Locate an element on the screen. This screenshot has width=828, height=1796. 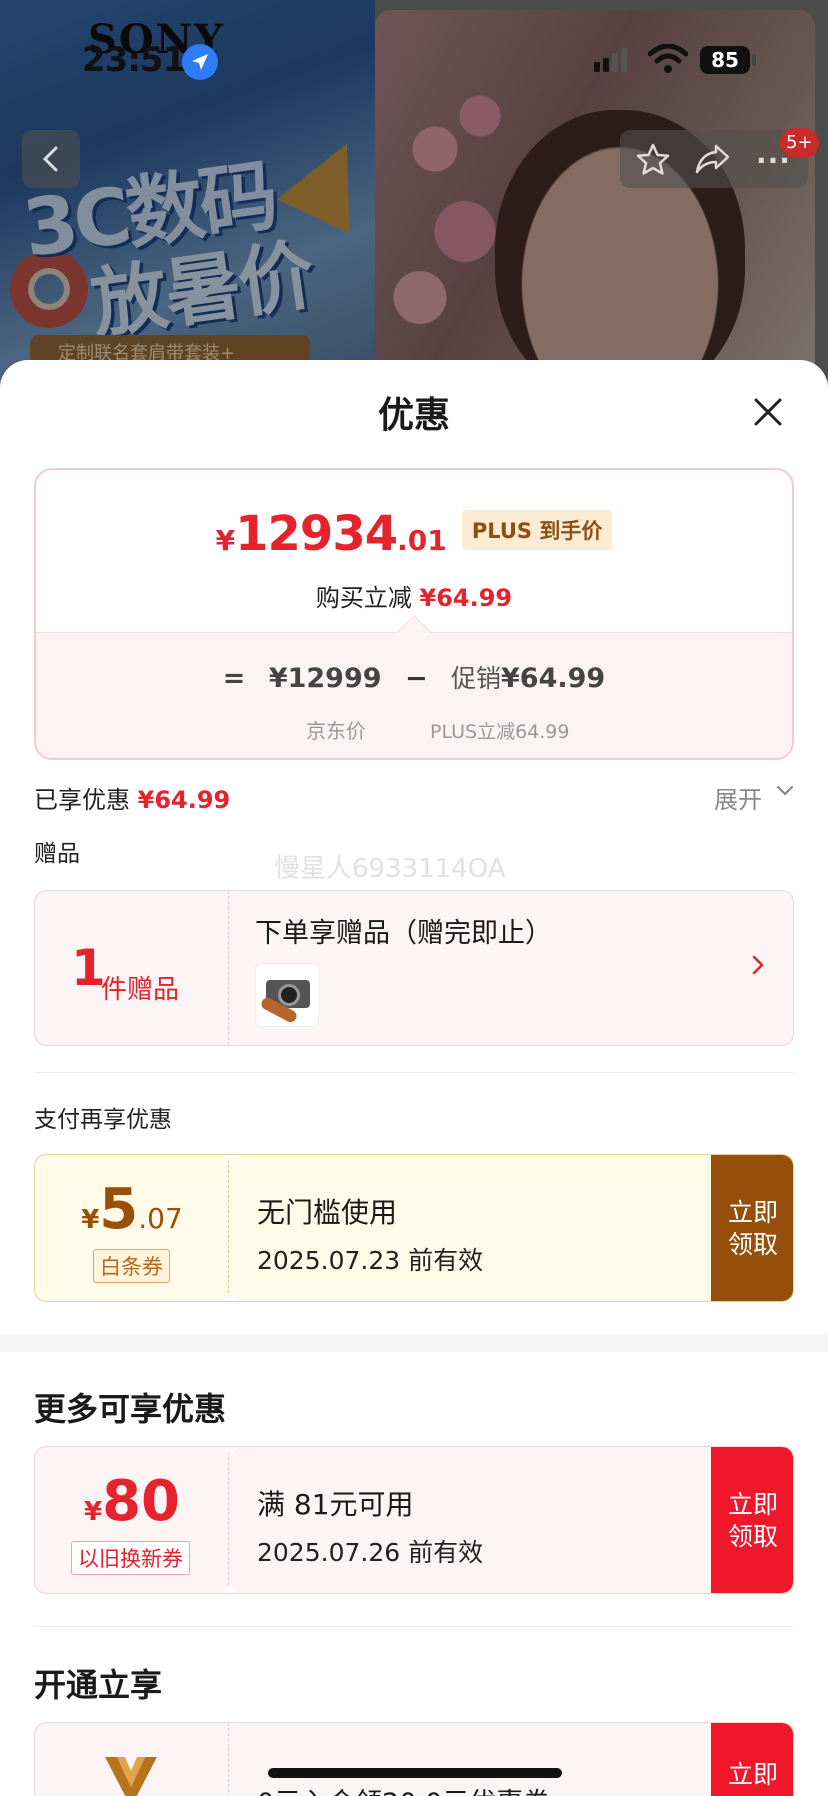
coupon-value-section: ¥5.07 白条券 is located at coordinates (132, 1228).